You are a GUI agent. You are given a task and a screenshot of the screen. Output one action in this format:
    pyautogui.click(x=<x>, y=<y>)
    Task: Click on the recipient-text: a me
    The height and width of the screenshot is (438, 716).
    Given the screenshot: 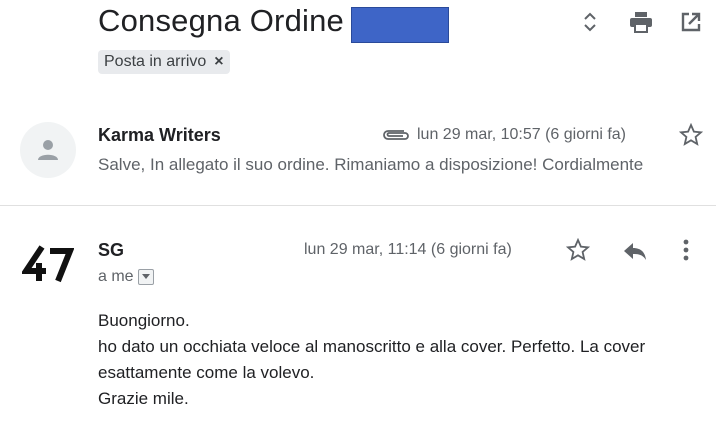 What is the action you would take?
    pyautogui.click(x=116, y=276)
    